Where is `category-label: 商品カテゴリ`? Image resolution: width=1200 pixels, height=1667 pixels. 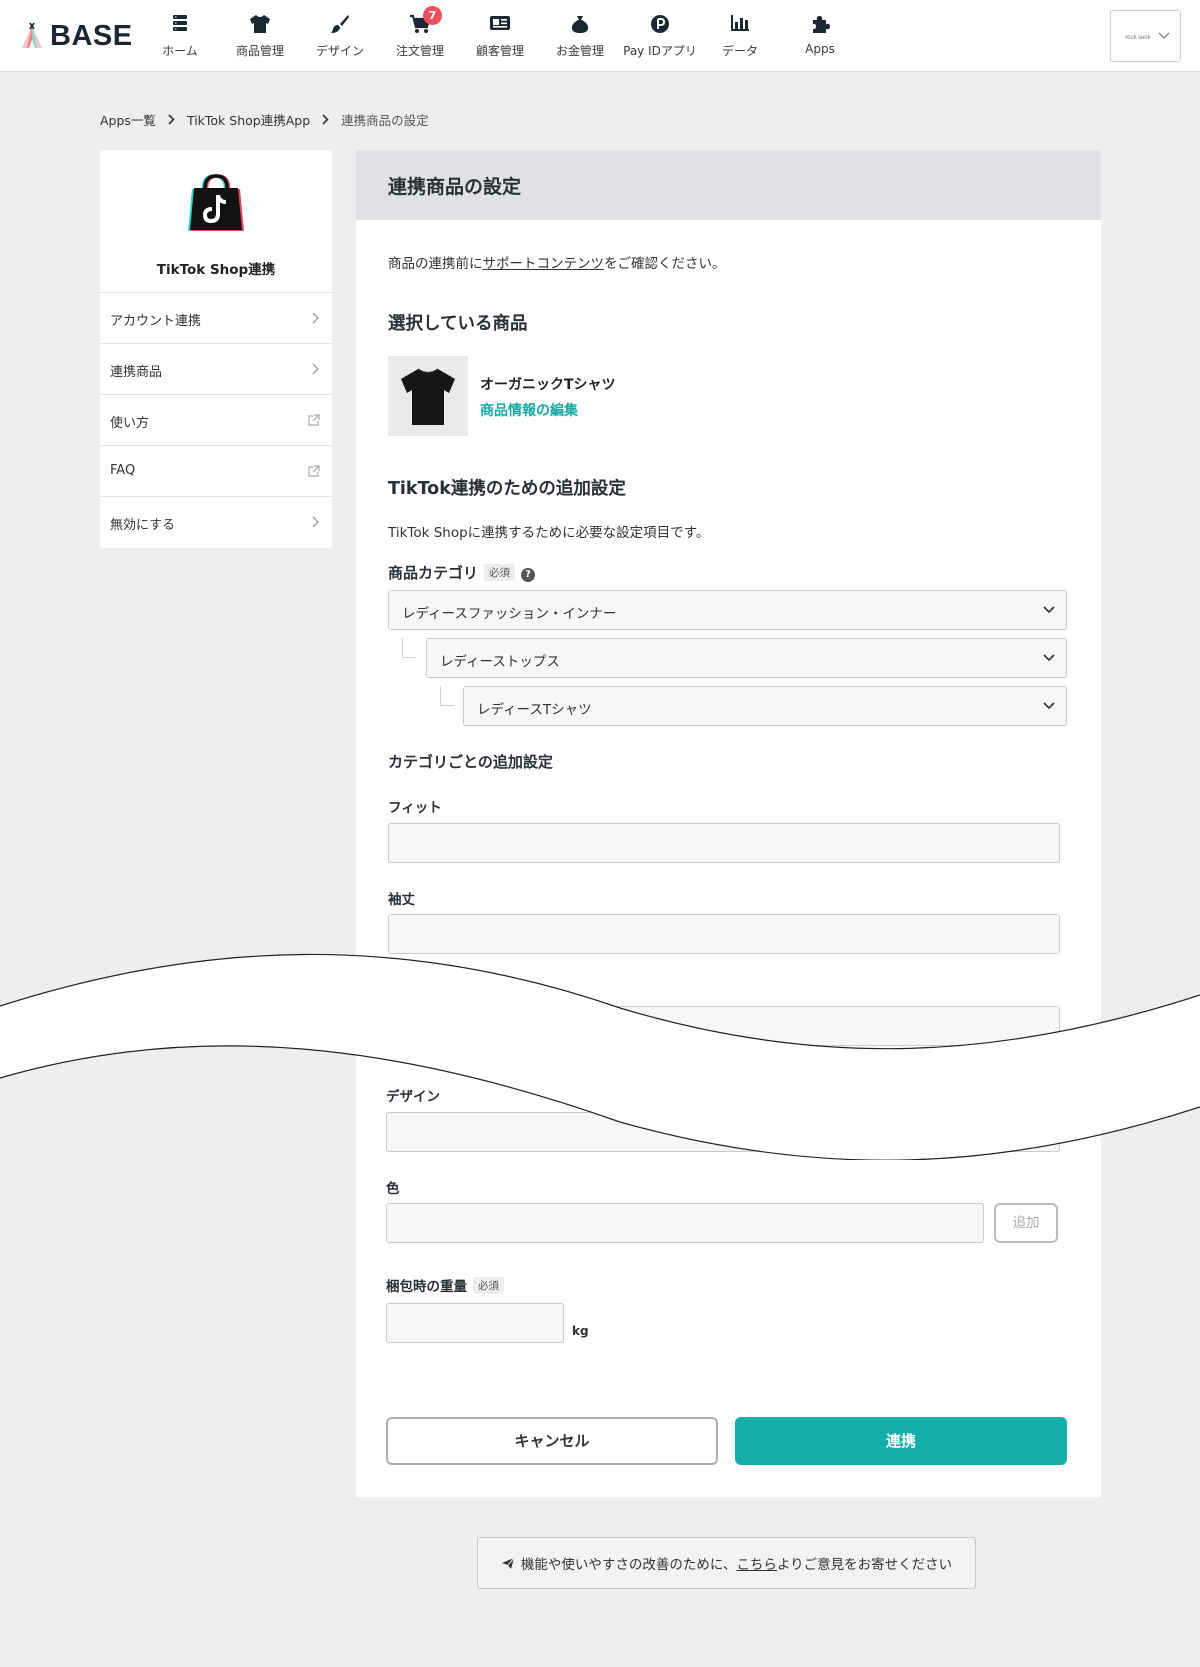 category-label: 商品カテゴリ is located at coordinates (433, 573).